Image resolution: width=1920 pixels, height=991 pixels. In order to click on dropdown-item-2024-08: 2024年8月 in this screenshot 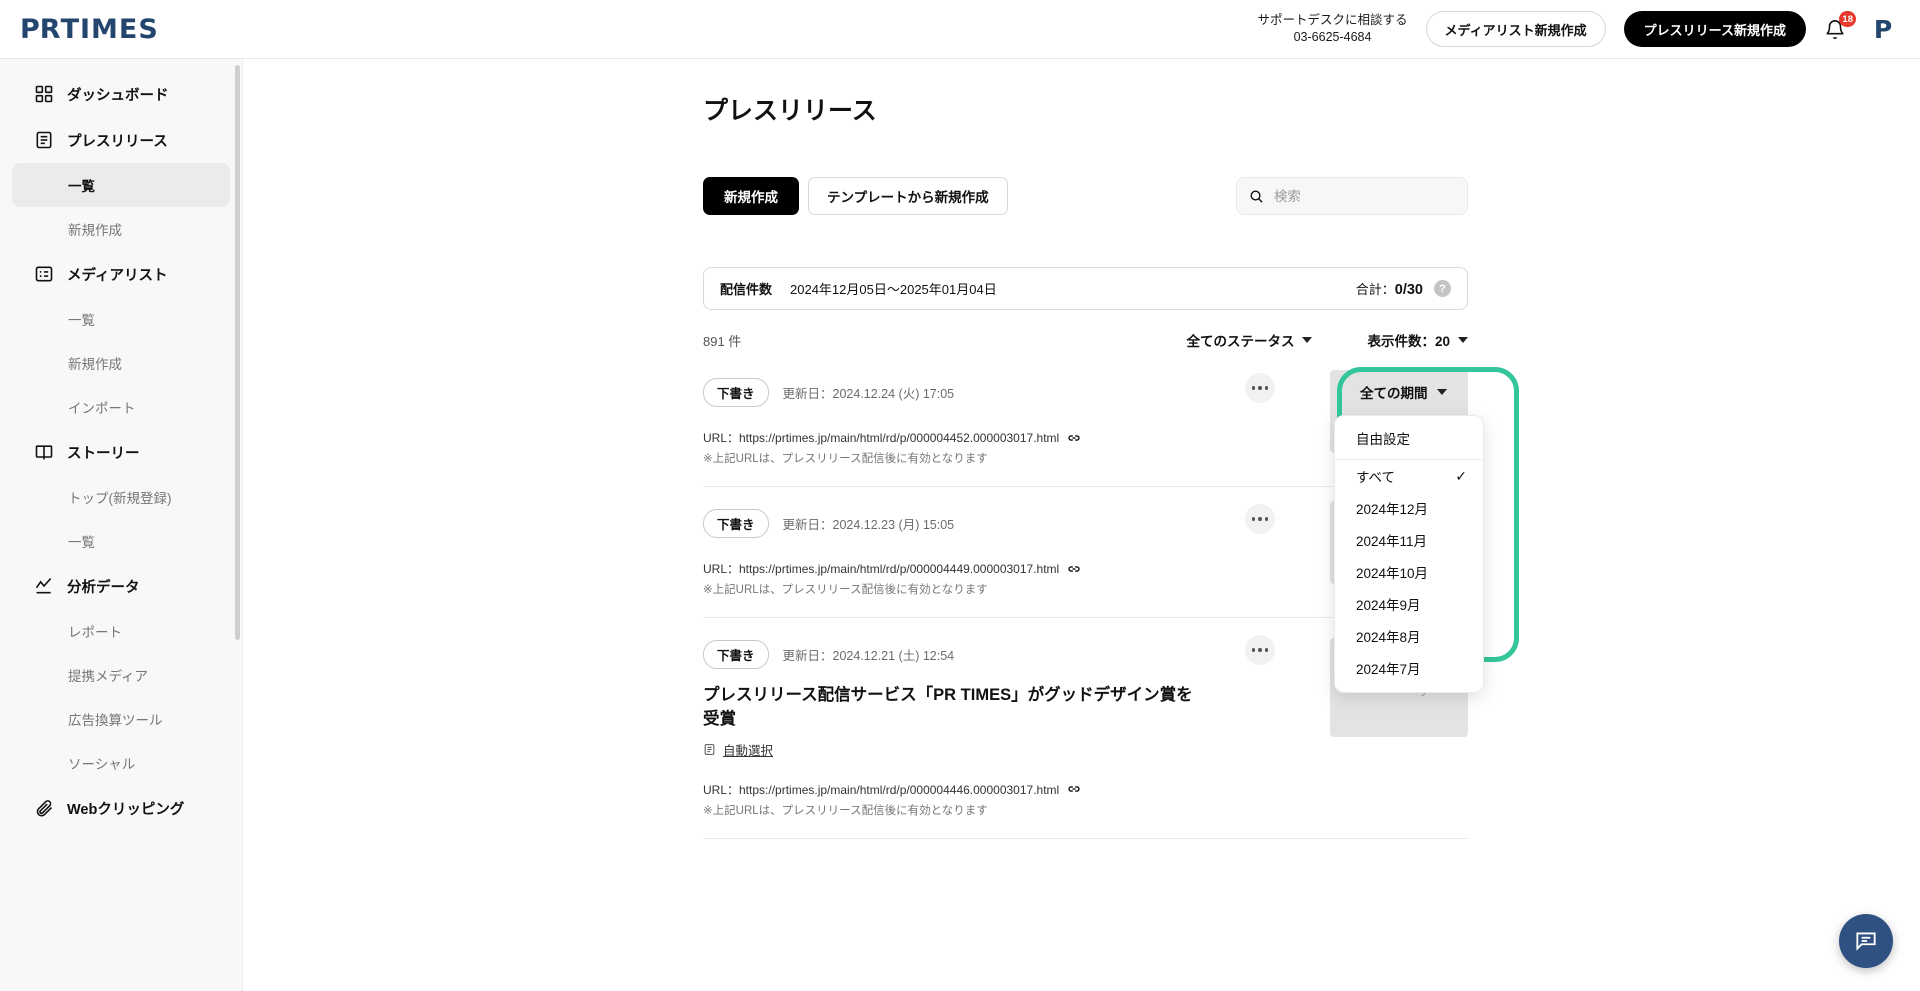, I will do `click(1409, 636)`.